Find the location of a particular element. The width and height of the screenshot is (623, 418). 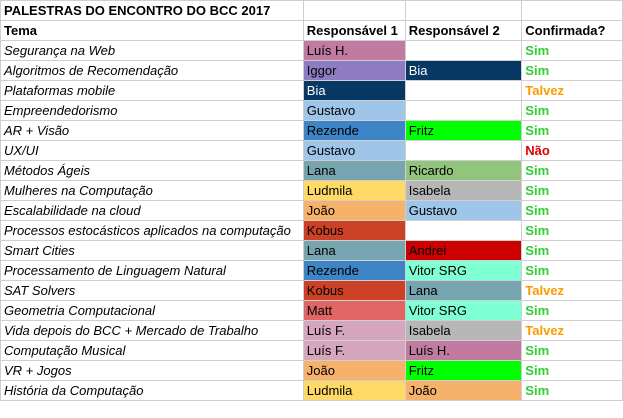

table-row: História da Computação Ludmila João Sim is located at coordinates (311, 390).